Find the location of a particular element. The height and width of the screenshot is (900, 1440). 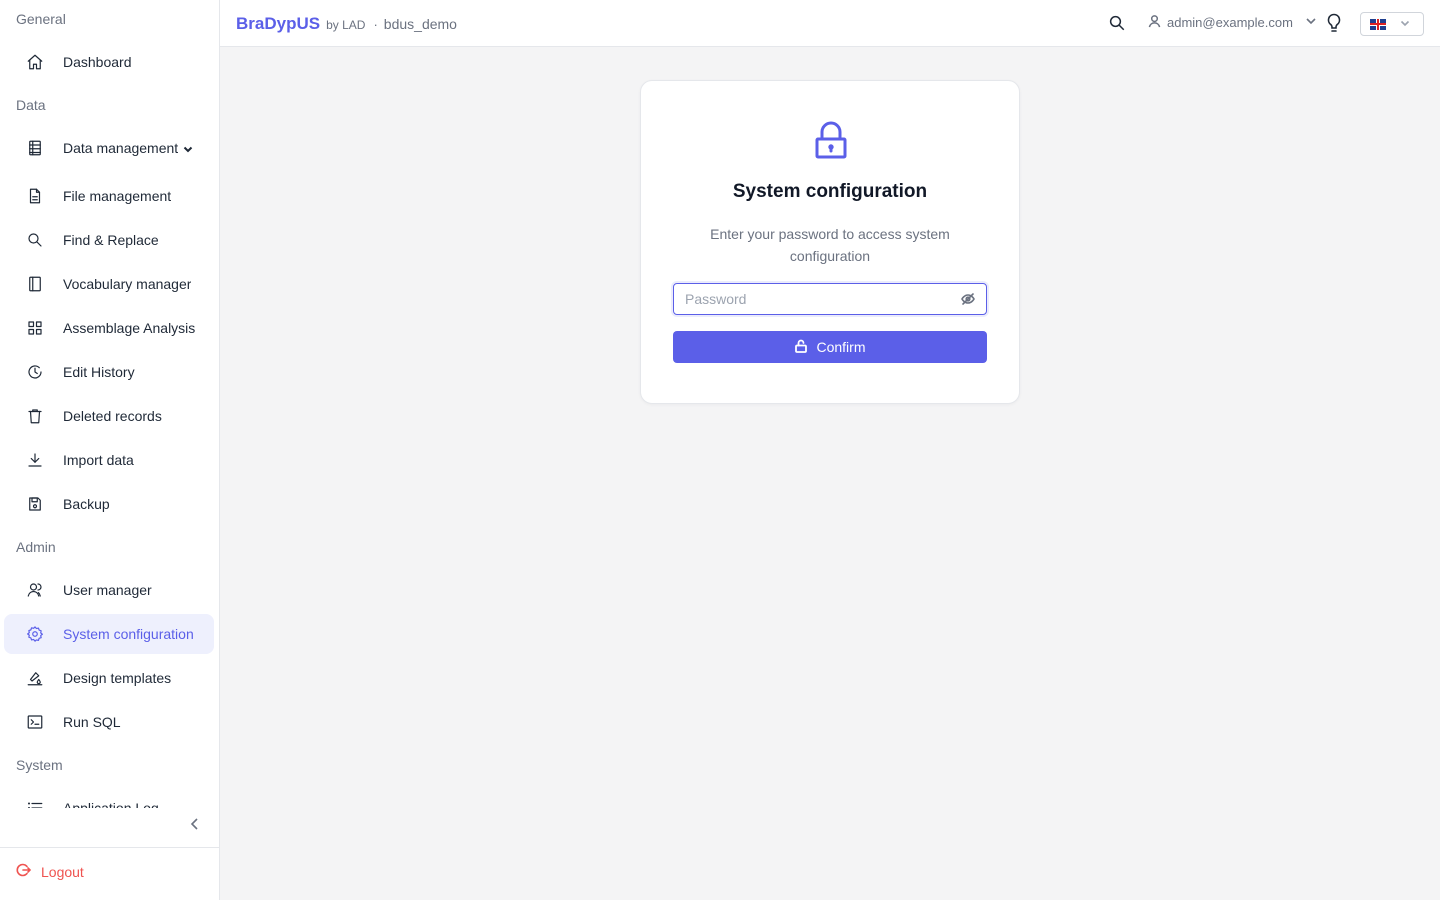

sidebar-item-backup: Backup is located at coordinates (109, 504).